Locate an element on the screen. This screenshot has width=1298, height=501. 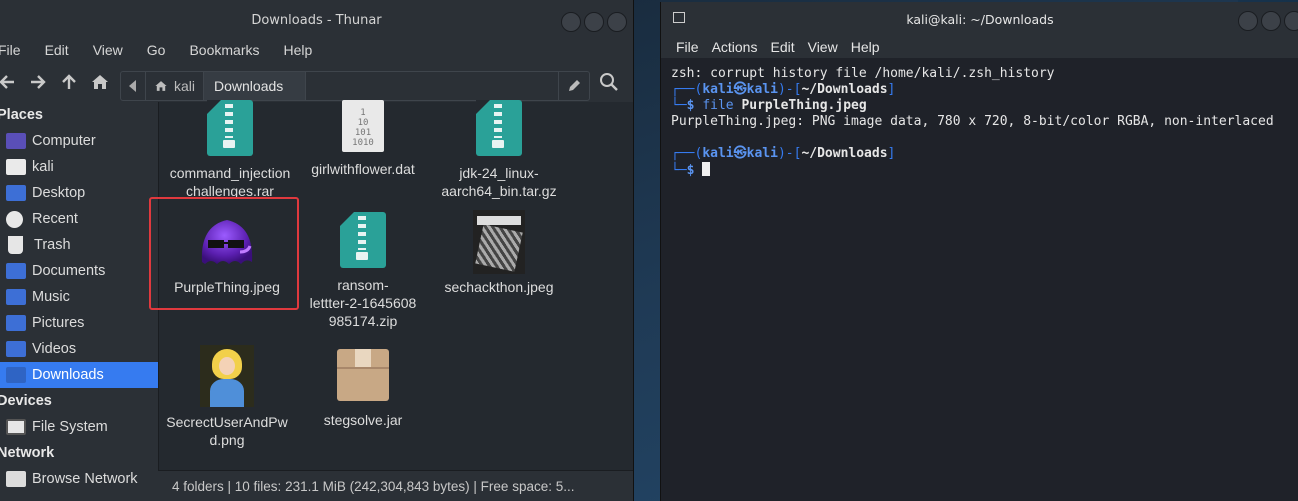
sidebar-item-pictures: Pictures is located at coordinates (79, 323).